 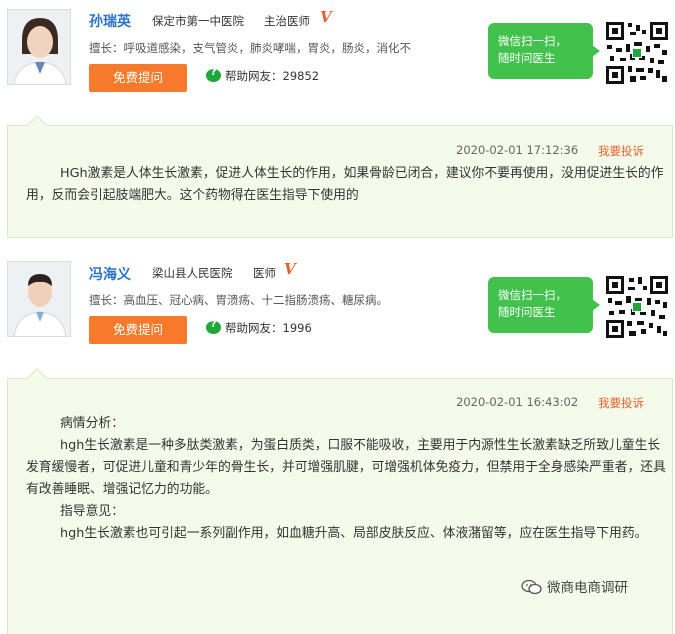 I want to click on answer-timestamp: 2020-02-01 17:12:36, so click(x=517, y=150).